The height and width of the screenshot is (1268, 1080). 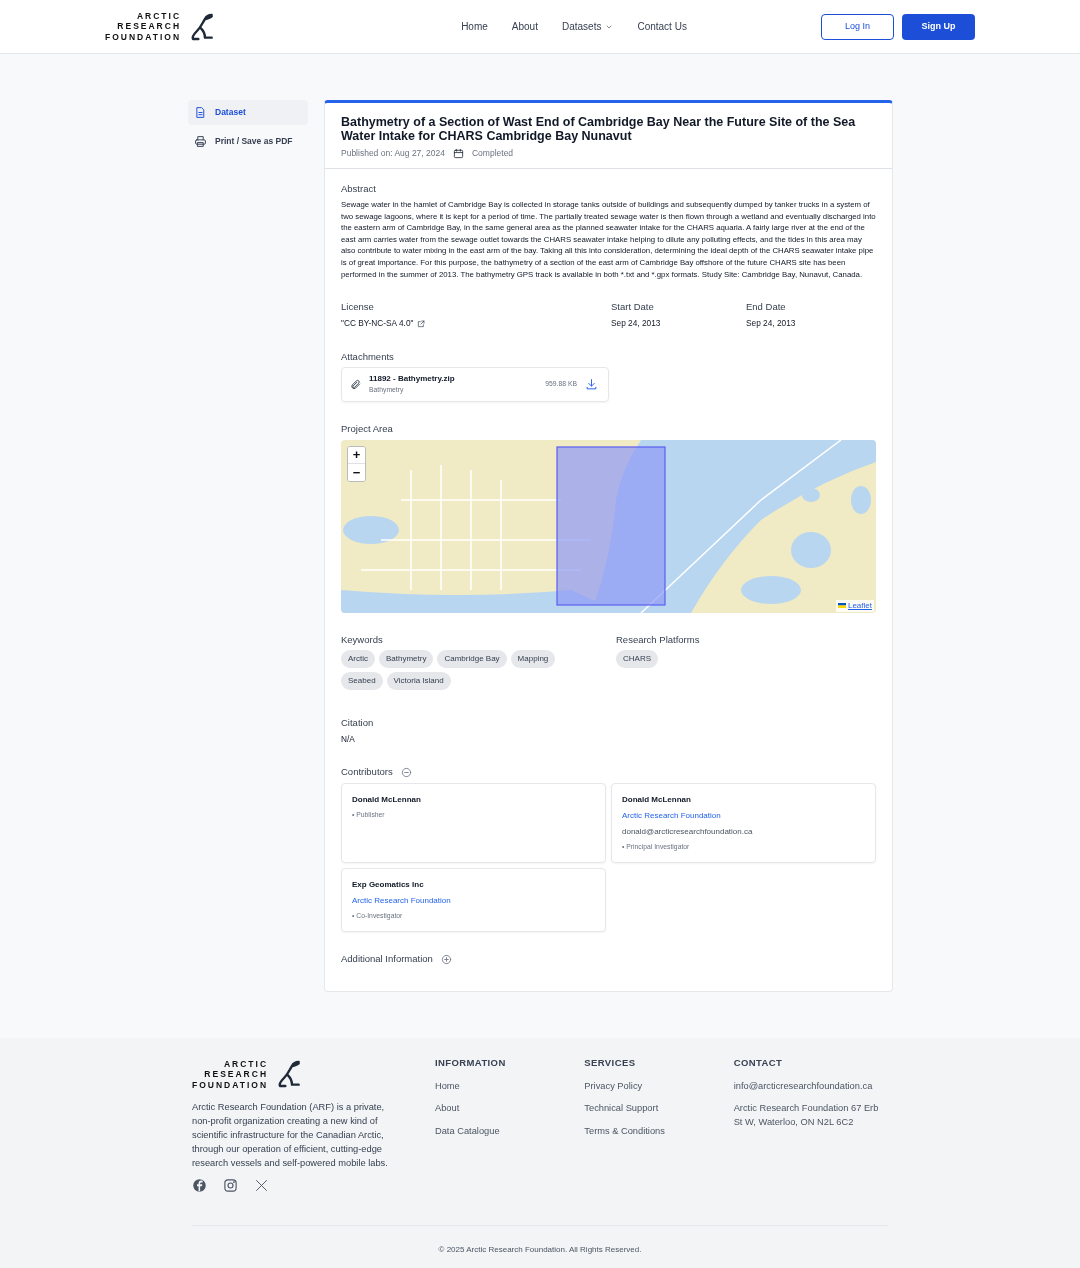 What do you see at coordinates (766, 307) in the screenshot?
I see `field-label: End Date` at bounding box center [766, 307].